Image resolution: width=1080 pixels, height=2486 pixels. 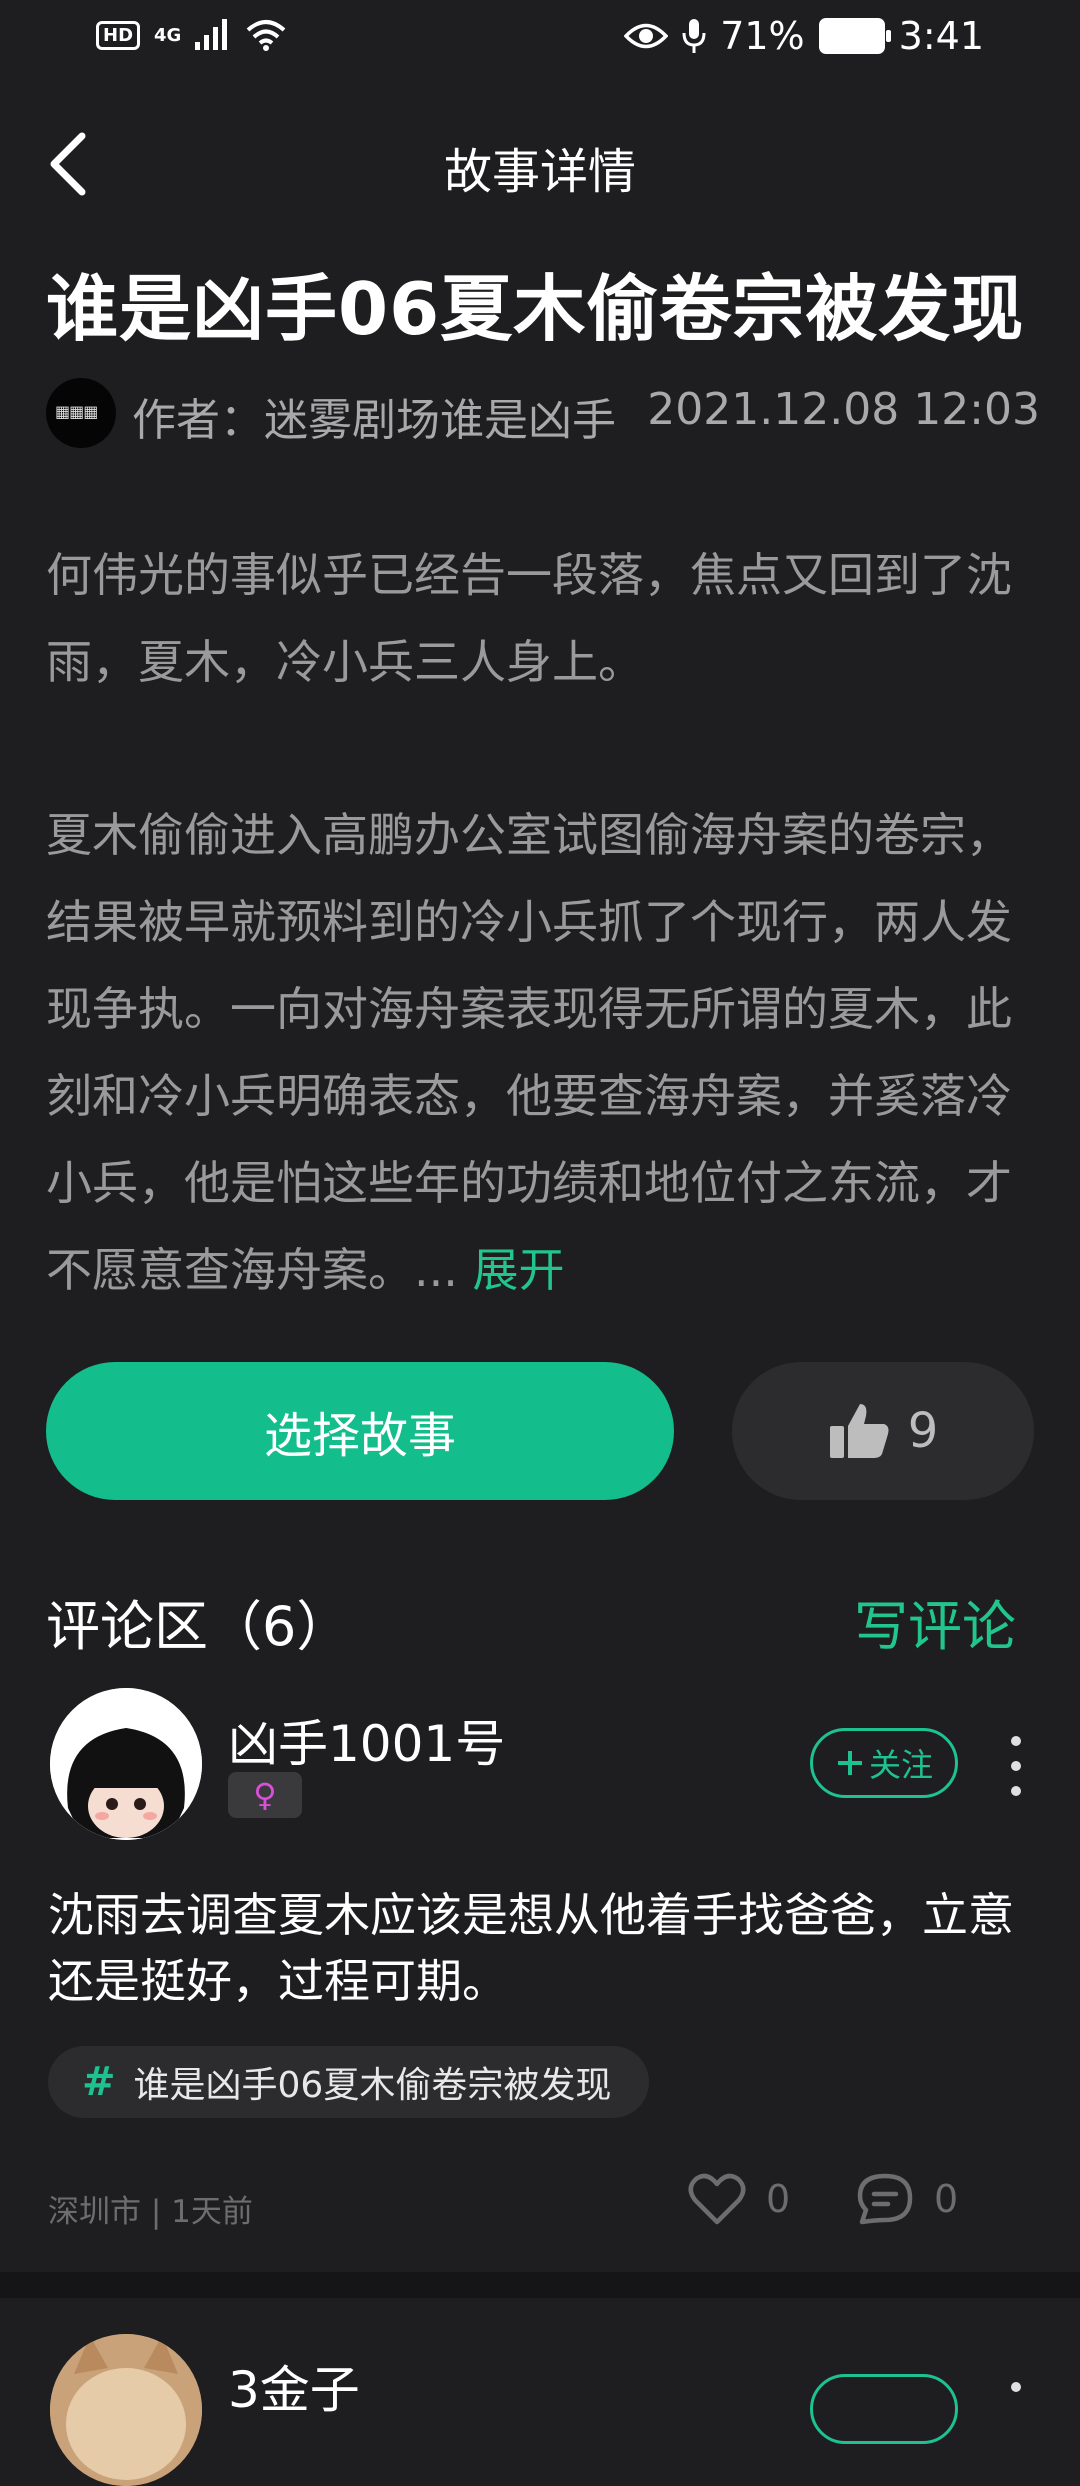 I want to click on wifi-icon, so click(x=266, y=35).